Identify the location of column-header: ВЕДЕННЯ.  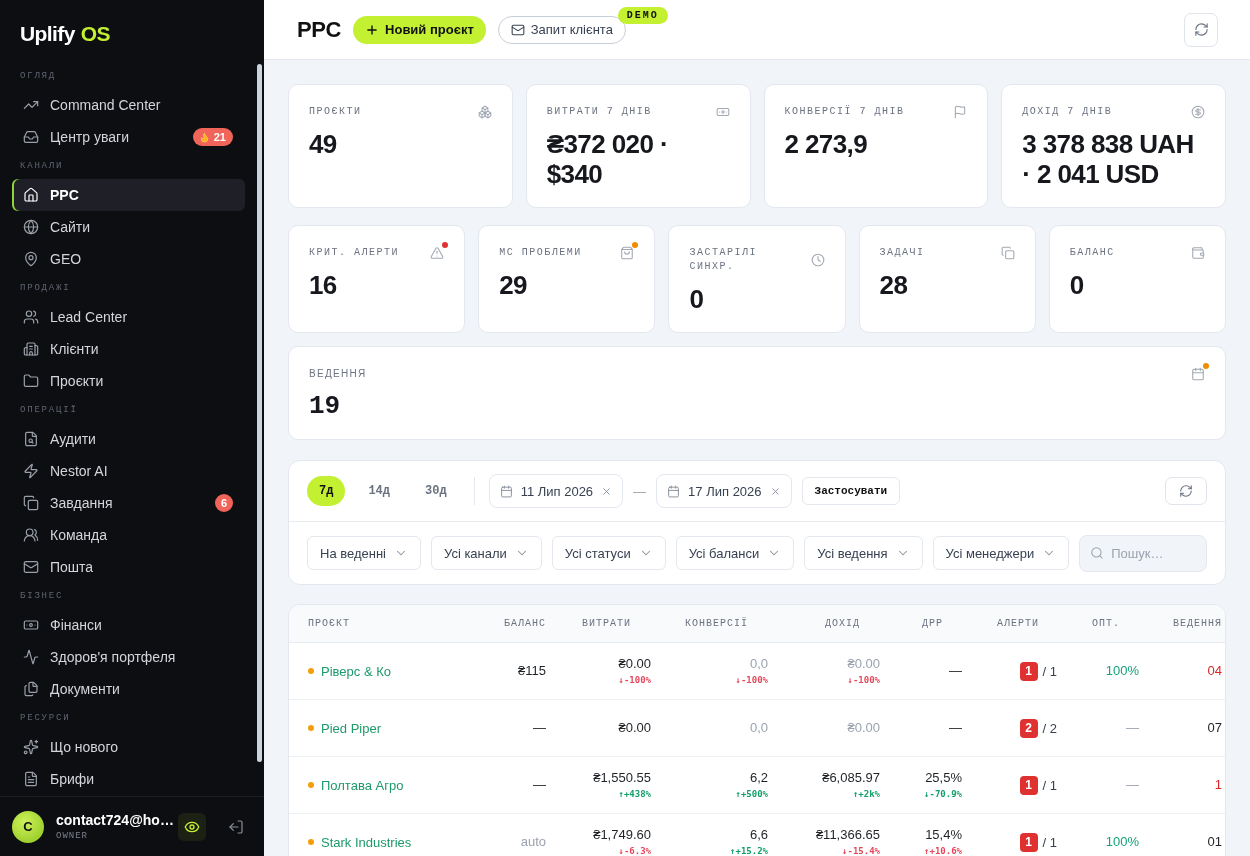
(1197, 623).